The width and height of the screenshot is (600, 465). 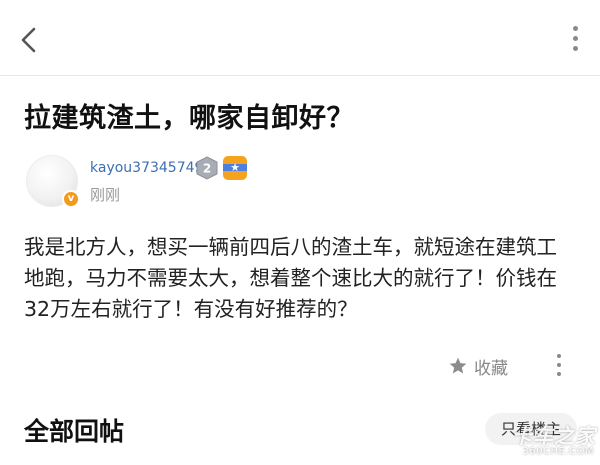 I want to click on favorite-button: 收藏, so click(x=478, y=366).